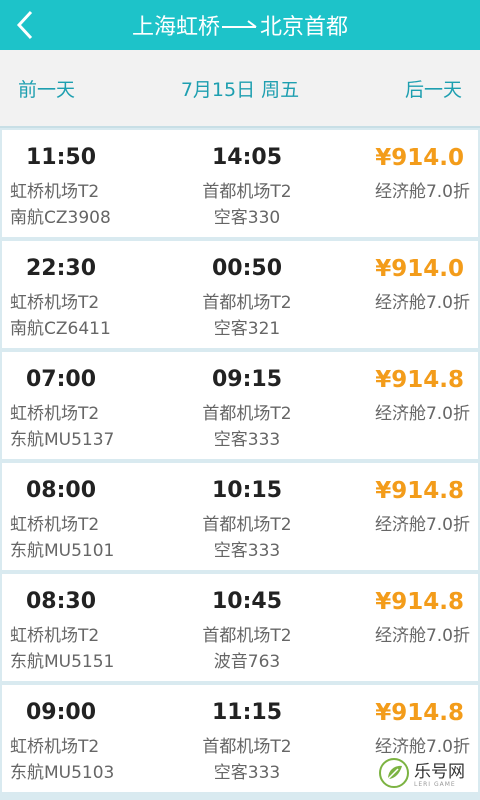 The height and width of the screenshot is (800, 480). I want to click on arrival-column: 10:45 首都机场T2 波音763, so click(247, 627).